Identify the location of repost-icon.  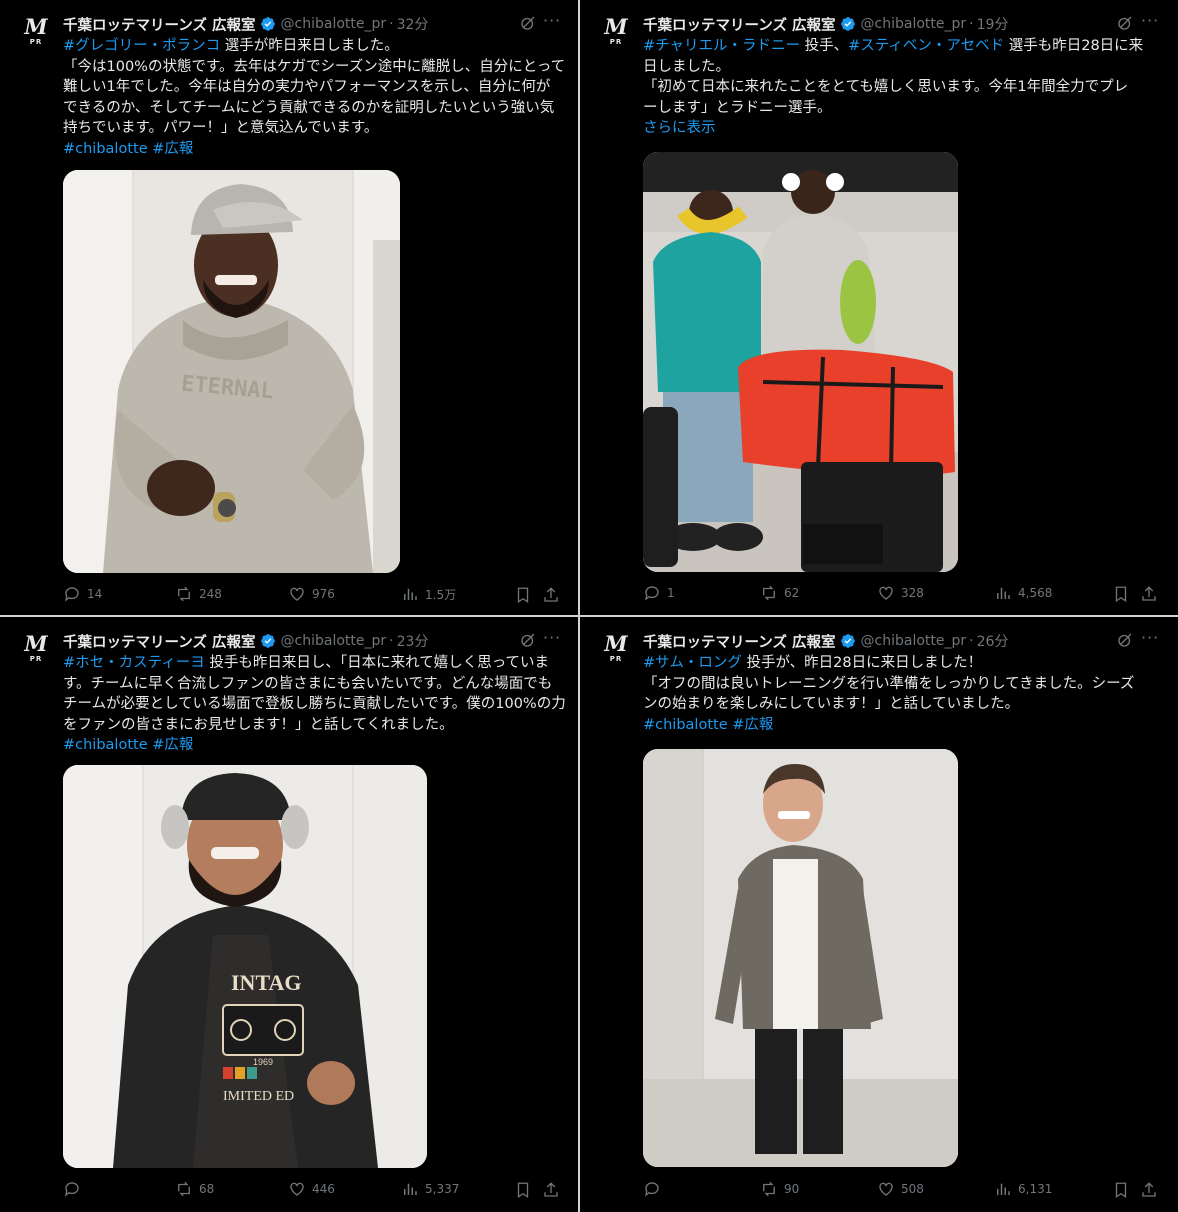
(769, 1189).